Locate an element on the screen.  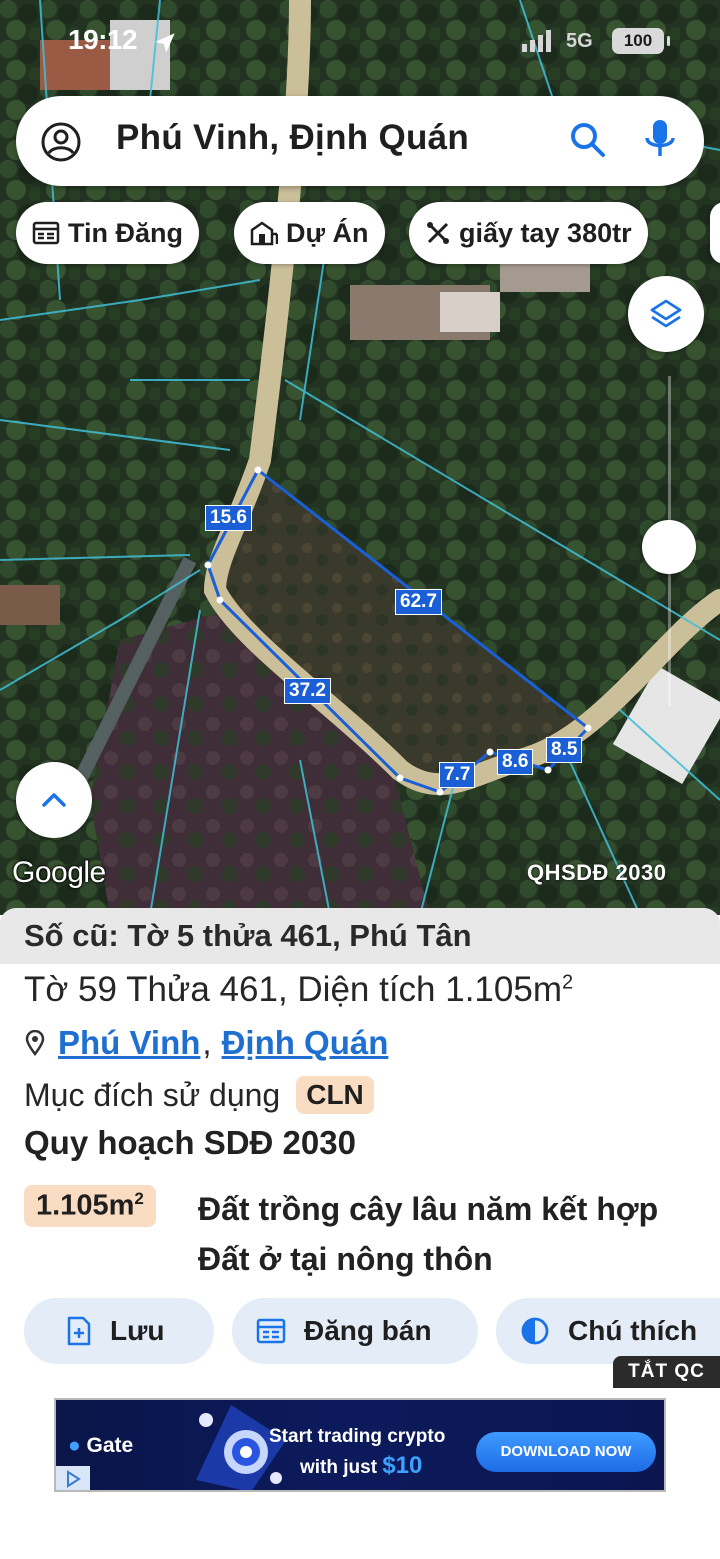
parcel-summary: Tờ 59 Thửa 461, Diện tích 1.105m2 is located at coordinates (298, 990).